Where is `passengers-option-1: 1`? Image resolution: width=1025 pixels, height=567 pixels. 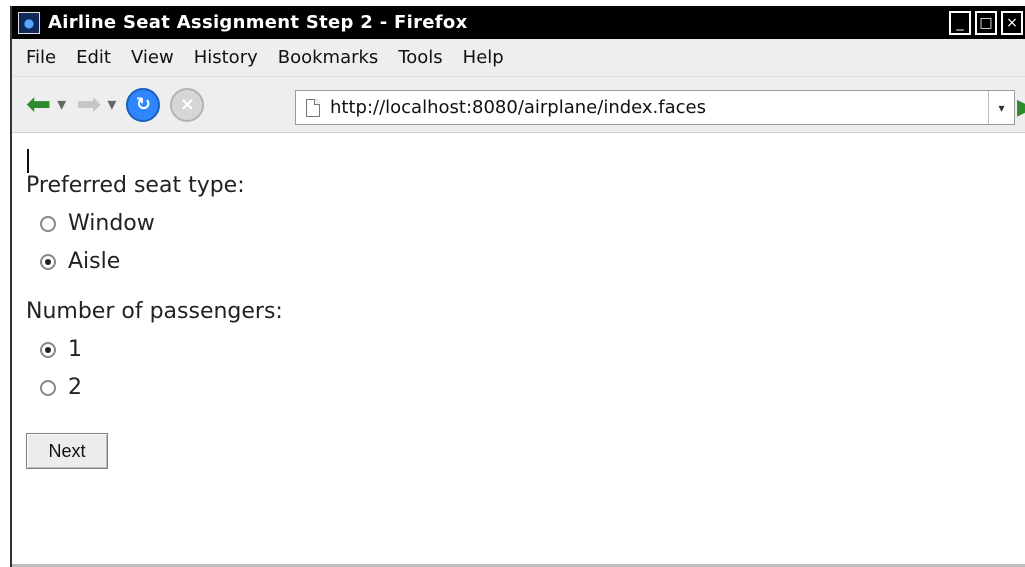
passengers-option-1: 1 is located at coordinates (532, 350).